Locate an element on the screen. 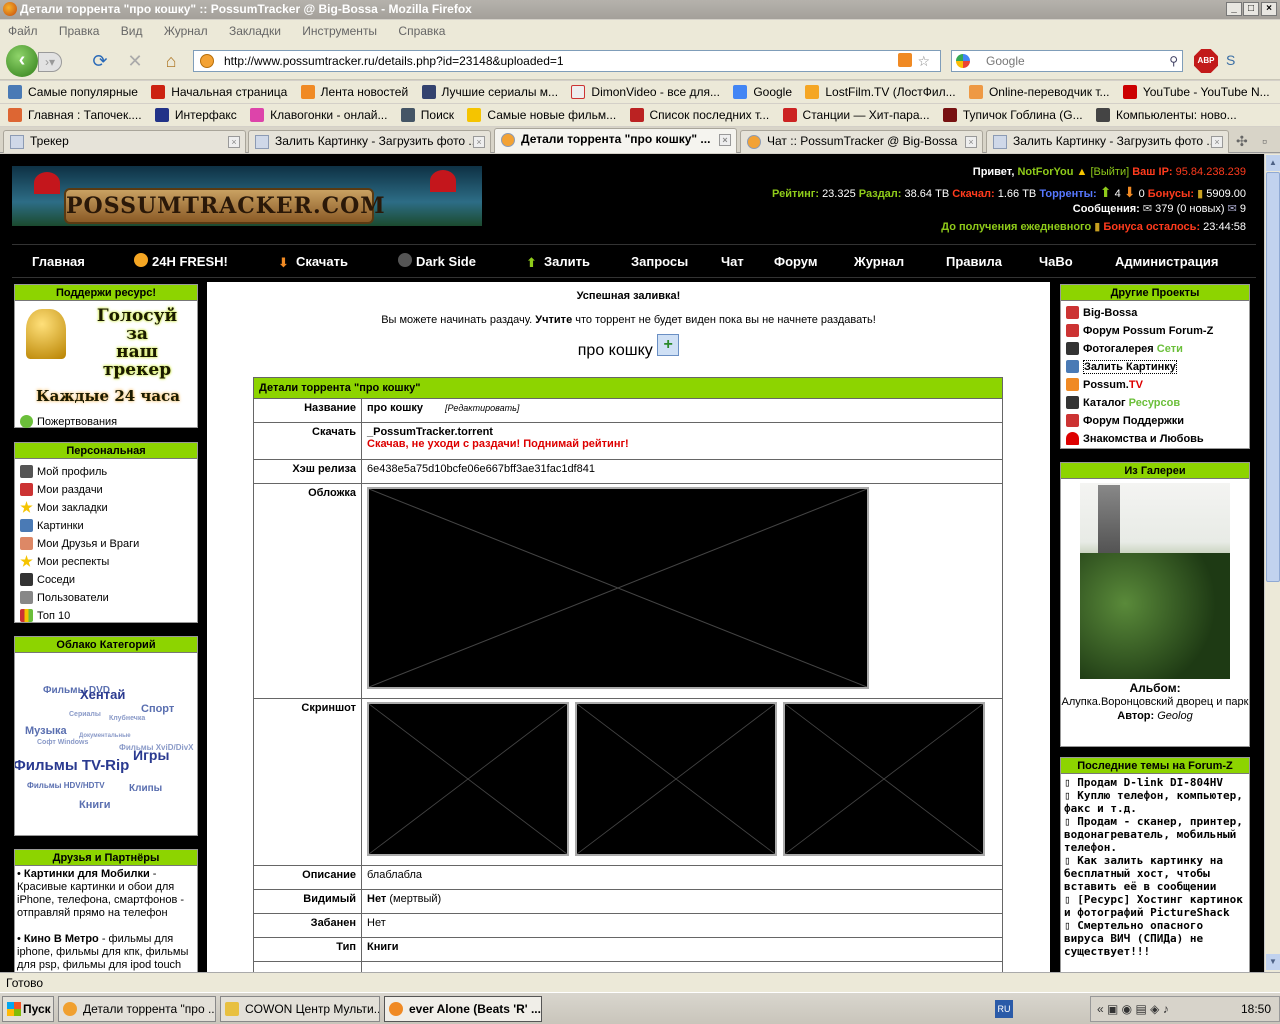 This screenshot has width=1280, height=1024. cloud-tag: Хентай is located at coordinates (102, 694).